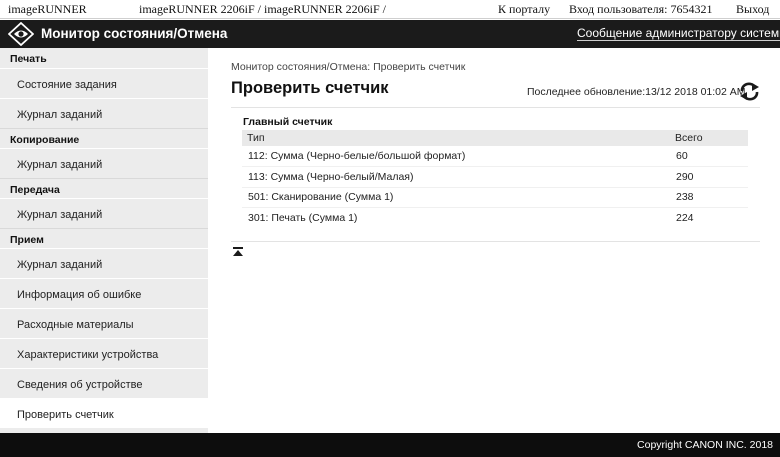 This screenshot has width=780, height=457. What do you see at coordinates (390, 445) in the screenshot?
I see `footer: Copyright CANON INC. 2018` at bounding box center [390, 445].